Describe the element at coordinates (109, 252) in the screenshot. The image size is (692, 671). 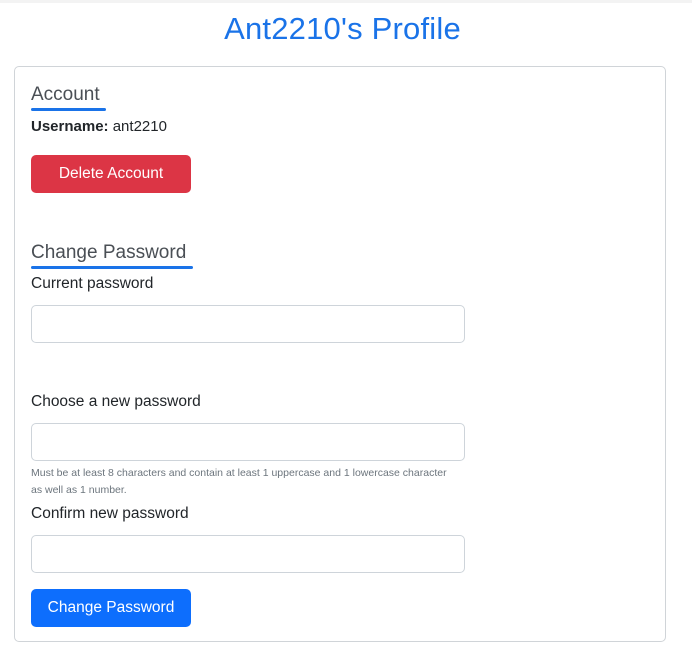
I see `change-password-heading-text: Change Password` at that location.